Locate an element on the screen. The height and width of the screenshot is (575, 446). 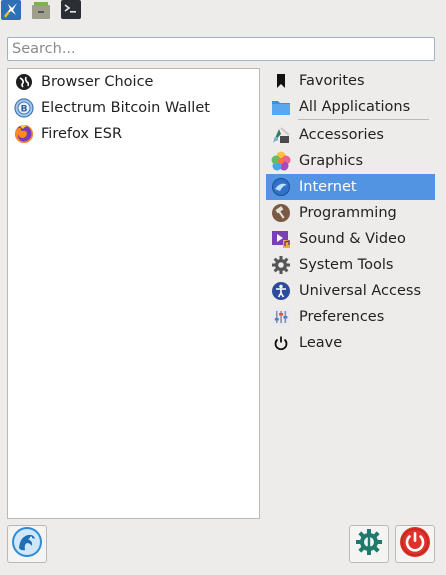
kali-launcher-icon is located at coordinates (11, 10).